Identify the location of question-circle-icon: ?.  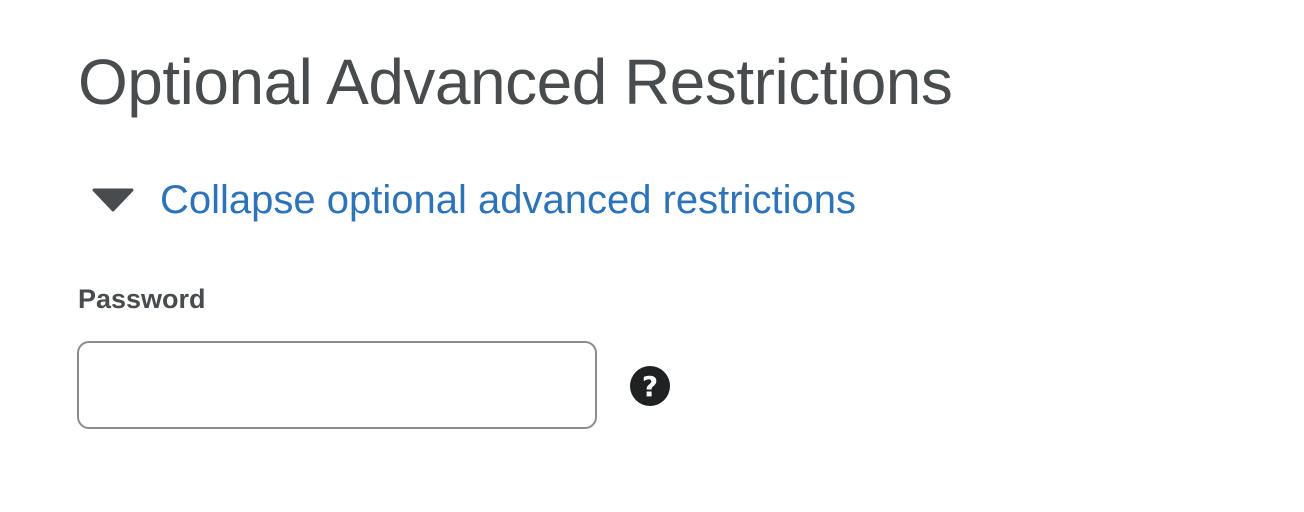
(650, 386).